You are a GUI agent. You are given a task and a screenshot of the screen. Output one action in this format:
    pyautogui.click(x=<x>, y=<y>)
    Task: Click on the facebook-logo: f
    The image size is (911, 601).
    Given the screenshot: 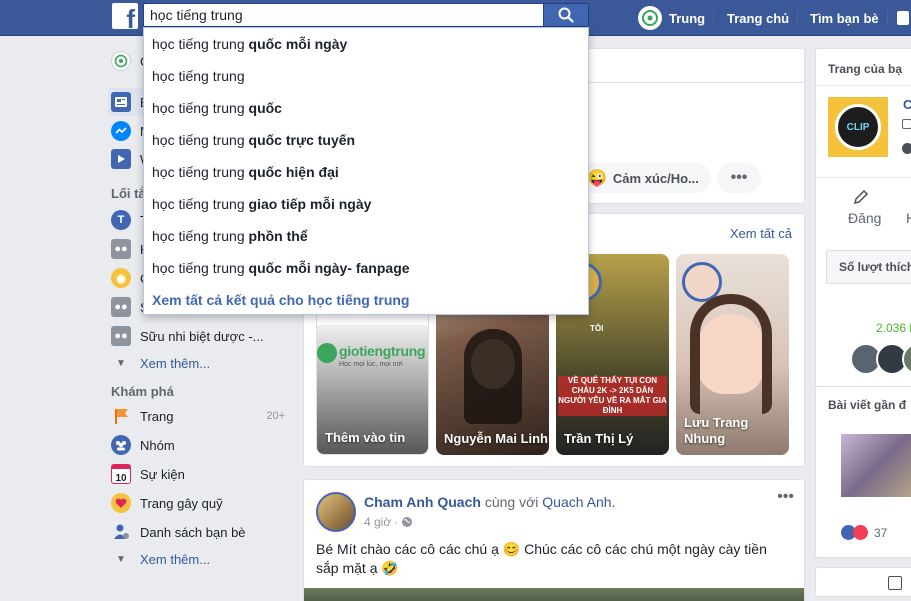 What is the action you would take?
    pyautogui.click(x=125, y=17)
    